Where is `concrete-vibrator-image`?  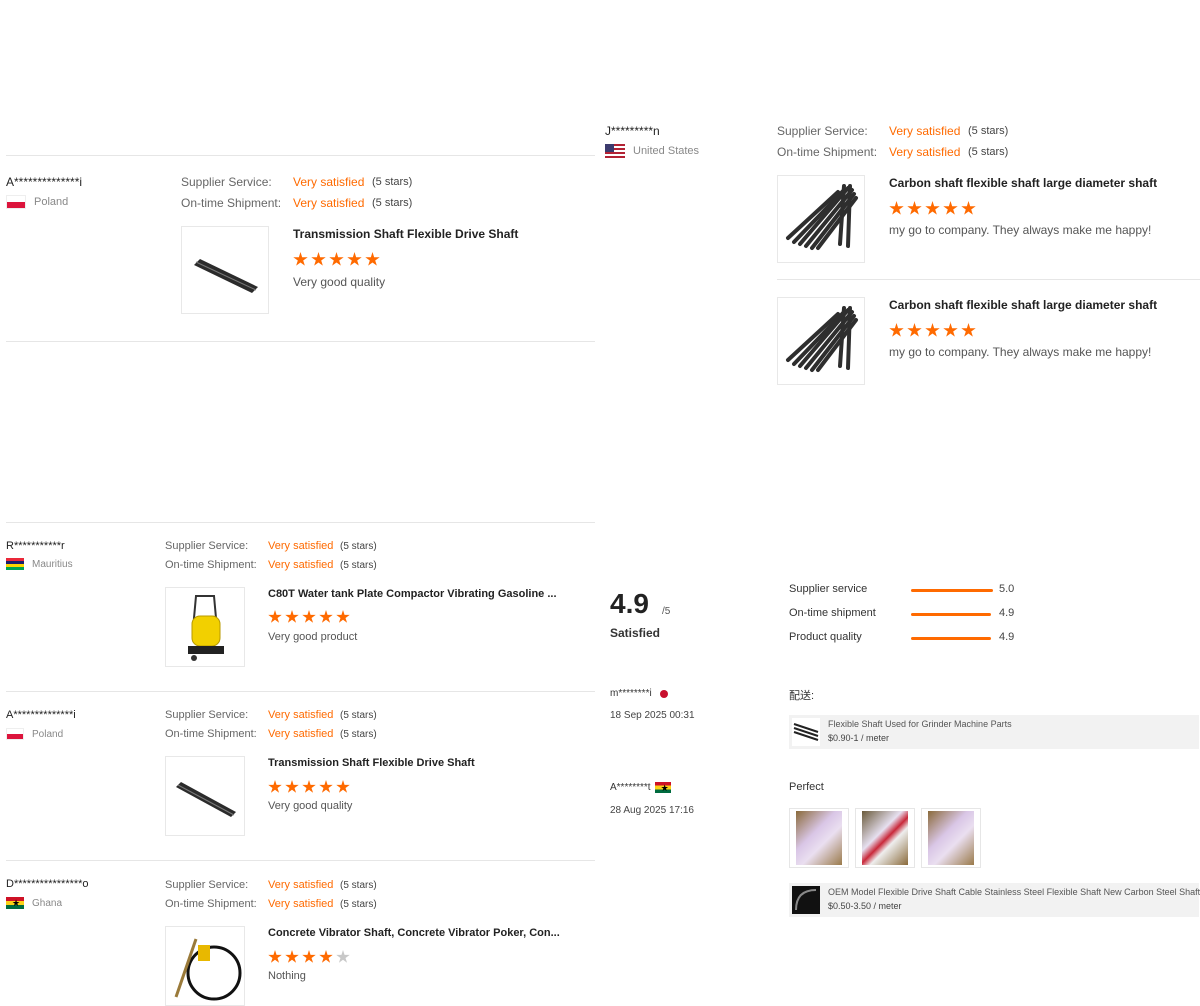
concrete-vibrator-image is located at coordinates (208, 969).